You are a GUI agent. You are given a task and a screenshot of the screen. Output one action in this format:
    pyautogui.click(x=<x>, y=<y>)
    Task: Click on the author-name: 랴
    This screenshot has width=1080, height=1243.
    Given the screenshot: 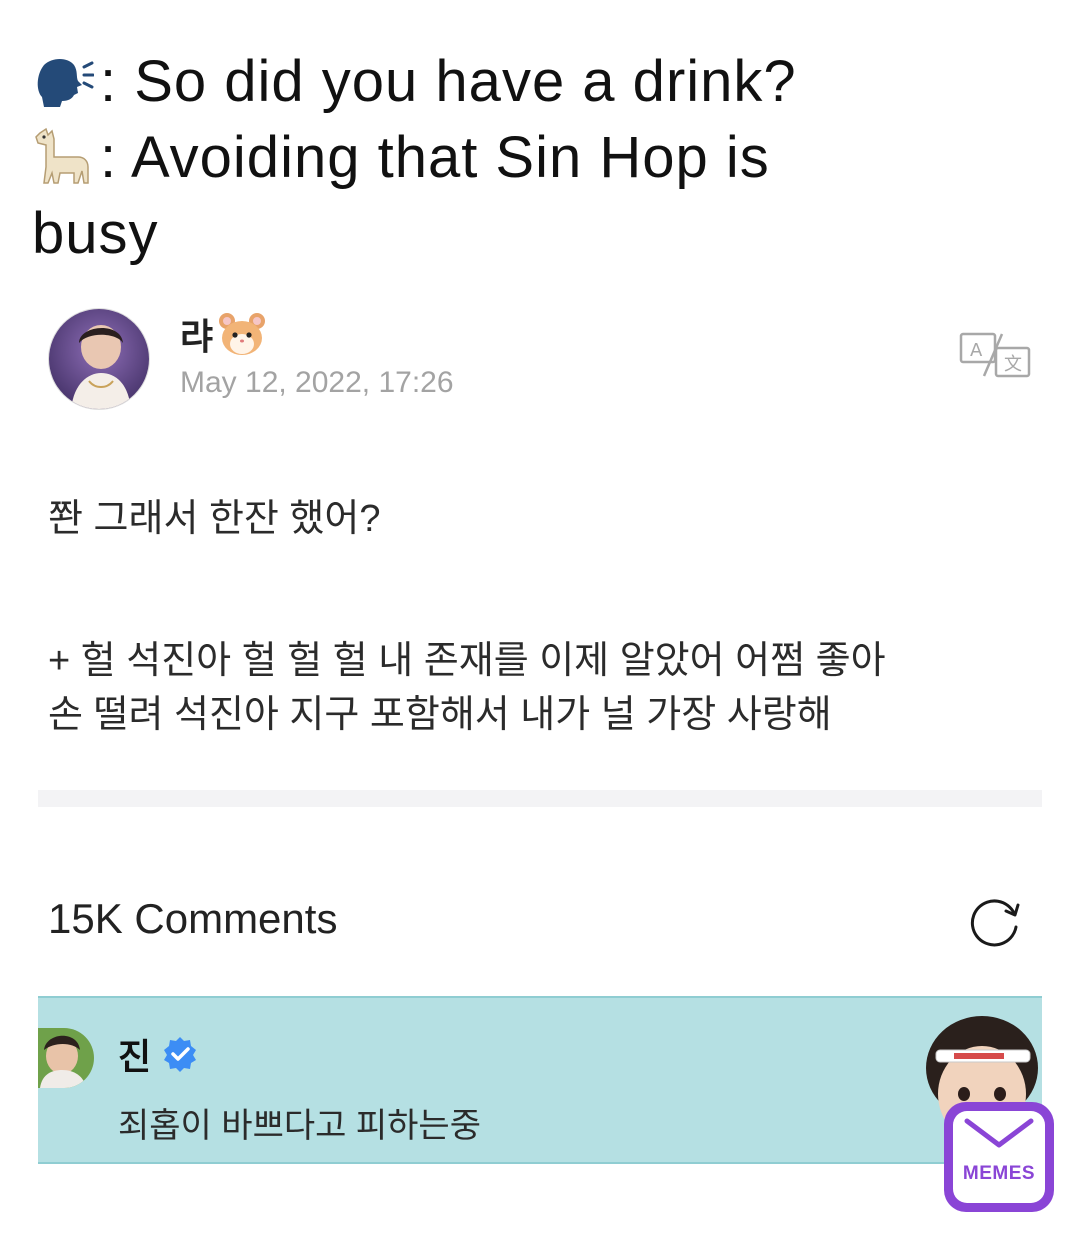 What is the action you would take?
    pyautogui.click(x=223, y=334)
    